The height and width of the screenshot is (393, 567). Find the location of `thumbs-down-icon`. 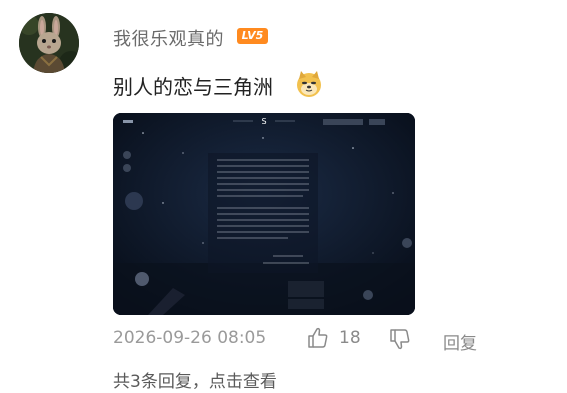

thumbs-down-icon is located at coordinates (400, 339).